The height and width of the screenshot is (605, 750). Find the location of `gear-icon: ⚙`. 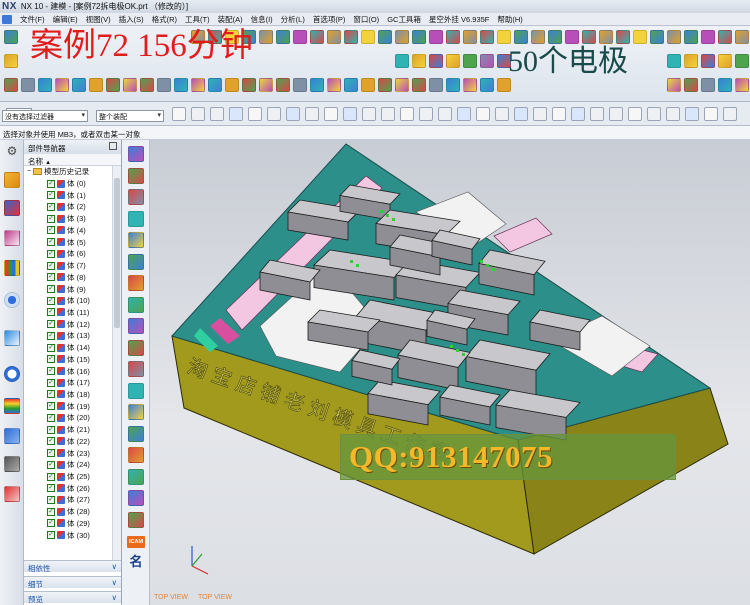

gear-icon: ⚙ is located at coordinates (12, 152).